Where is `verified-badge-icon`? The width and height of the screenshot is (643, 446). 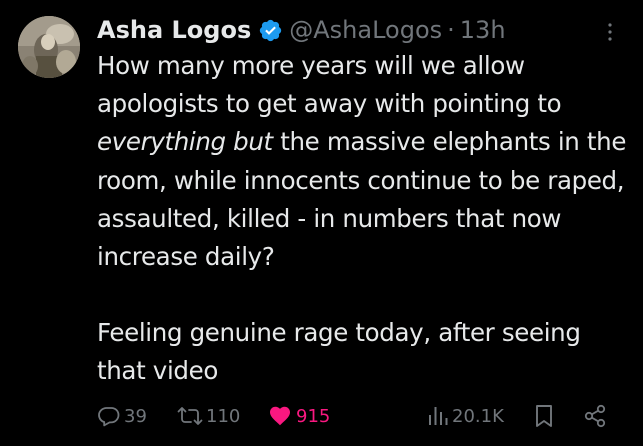 verified-badge-icon is located at coordinates (271, 30).